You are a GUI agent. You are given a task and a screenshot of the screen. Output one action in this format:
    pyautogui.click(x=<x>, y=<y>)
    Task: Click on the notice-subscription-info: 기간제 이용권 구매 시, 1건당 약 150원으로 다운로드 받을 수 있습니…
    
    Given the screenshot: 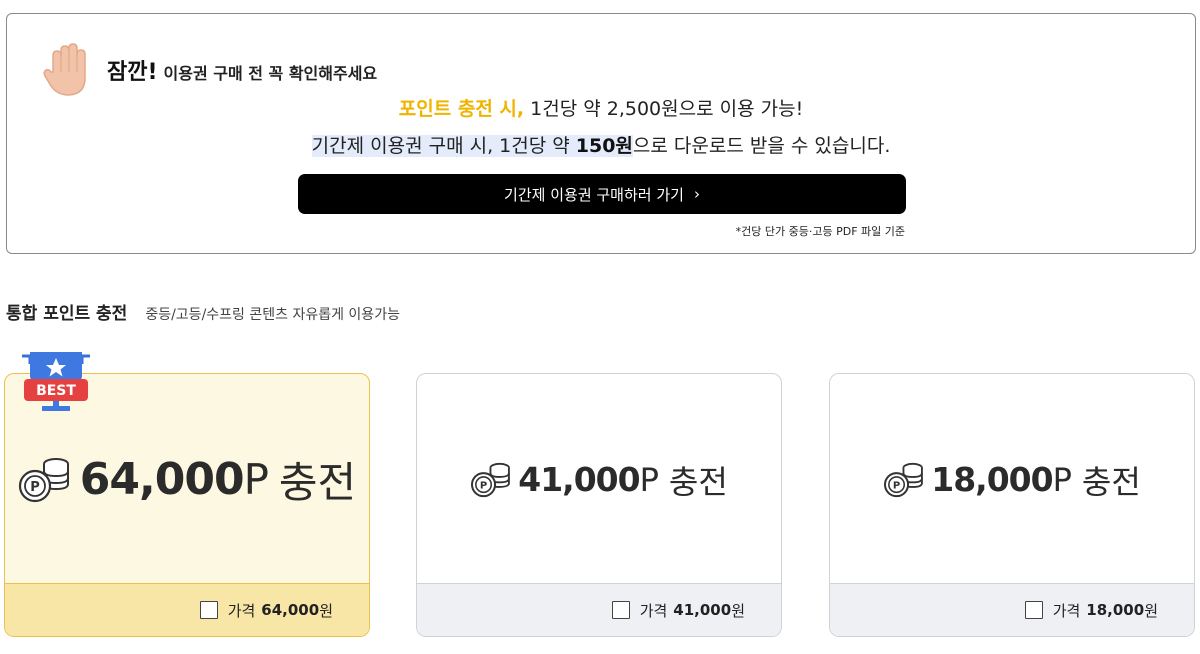 What is the action you would take?
    pyautogui.click(x=601, y=144)
    